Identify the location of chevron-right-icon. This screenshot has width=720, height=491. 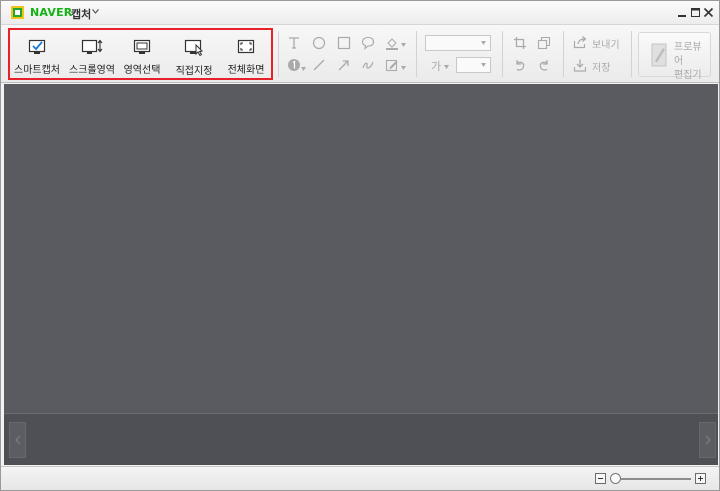
(708, 440).